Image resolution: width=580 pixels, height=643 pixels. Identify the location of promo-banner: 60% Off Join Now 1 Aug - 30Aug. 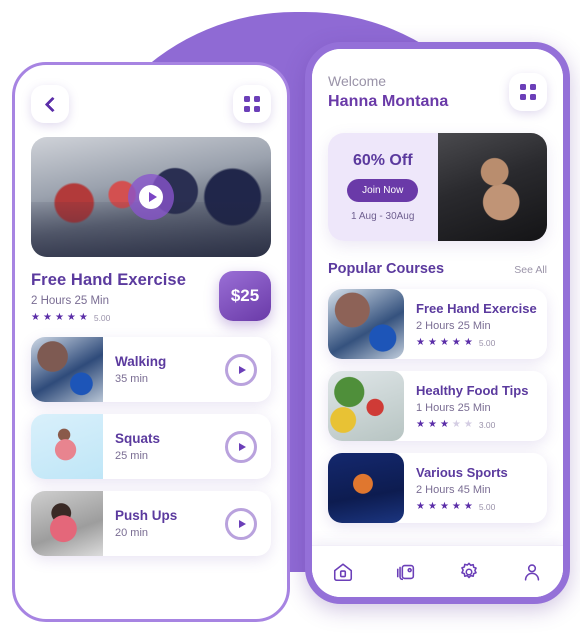
(437, 187).